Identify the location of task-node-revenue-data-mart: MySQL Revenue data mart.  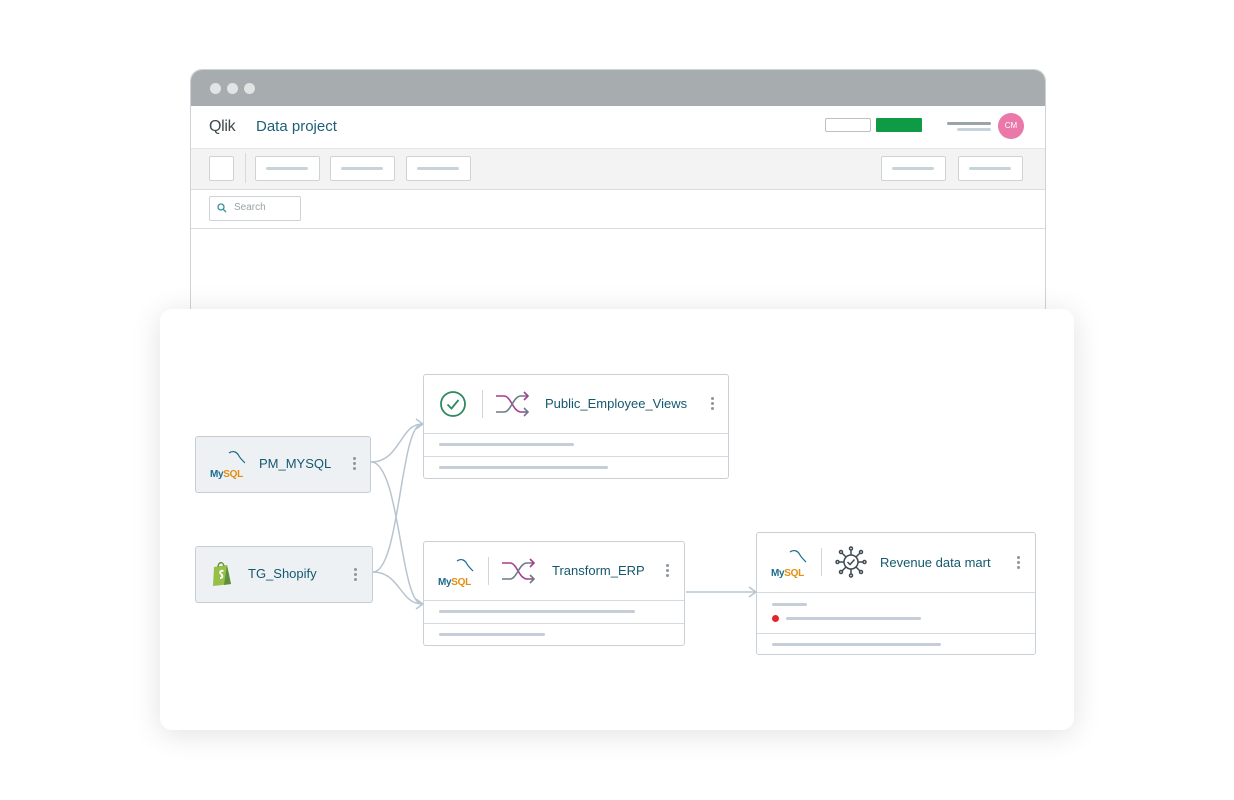
(896, 593).